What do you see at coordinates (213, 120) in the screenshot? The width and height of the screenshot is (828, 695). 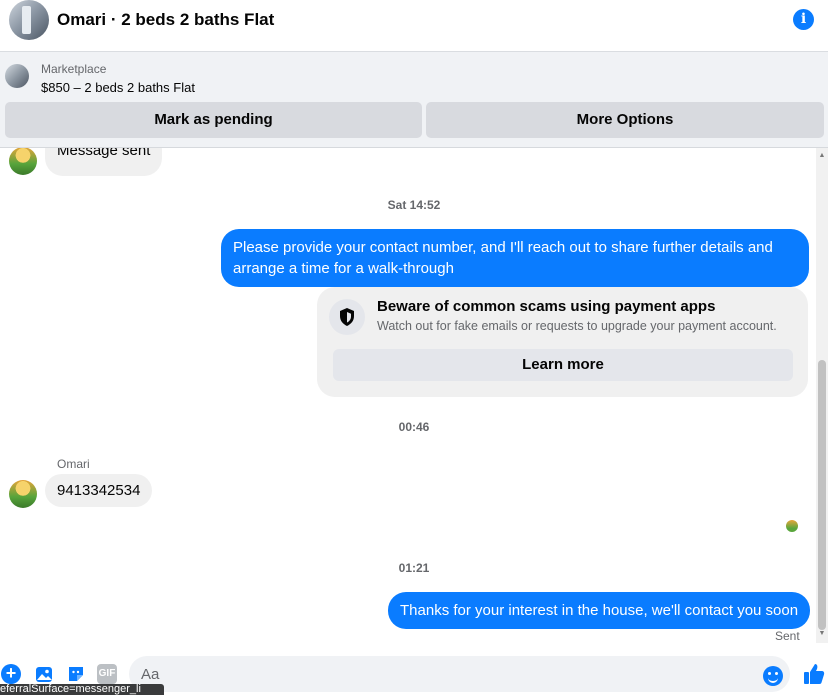 I see `mark-pending-button: Mark as pending` at bounding box center [213, 120].